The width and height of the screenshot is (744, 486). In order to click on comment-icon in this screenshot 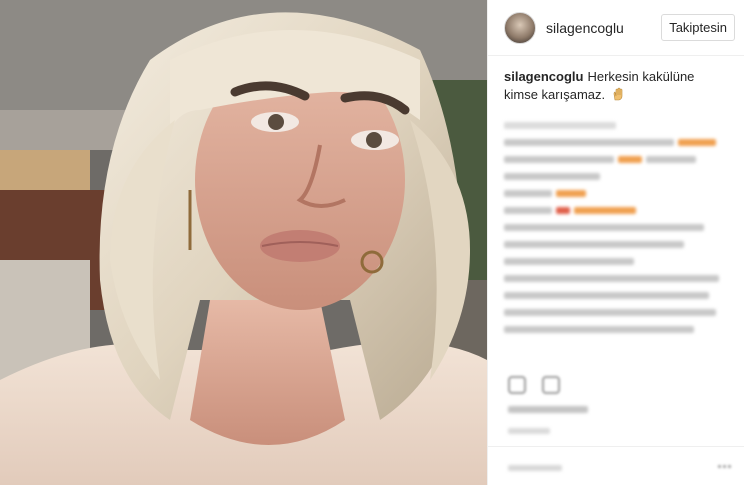, I will do `click(551, 385)`.